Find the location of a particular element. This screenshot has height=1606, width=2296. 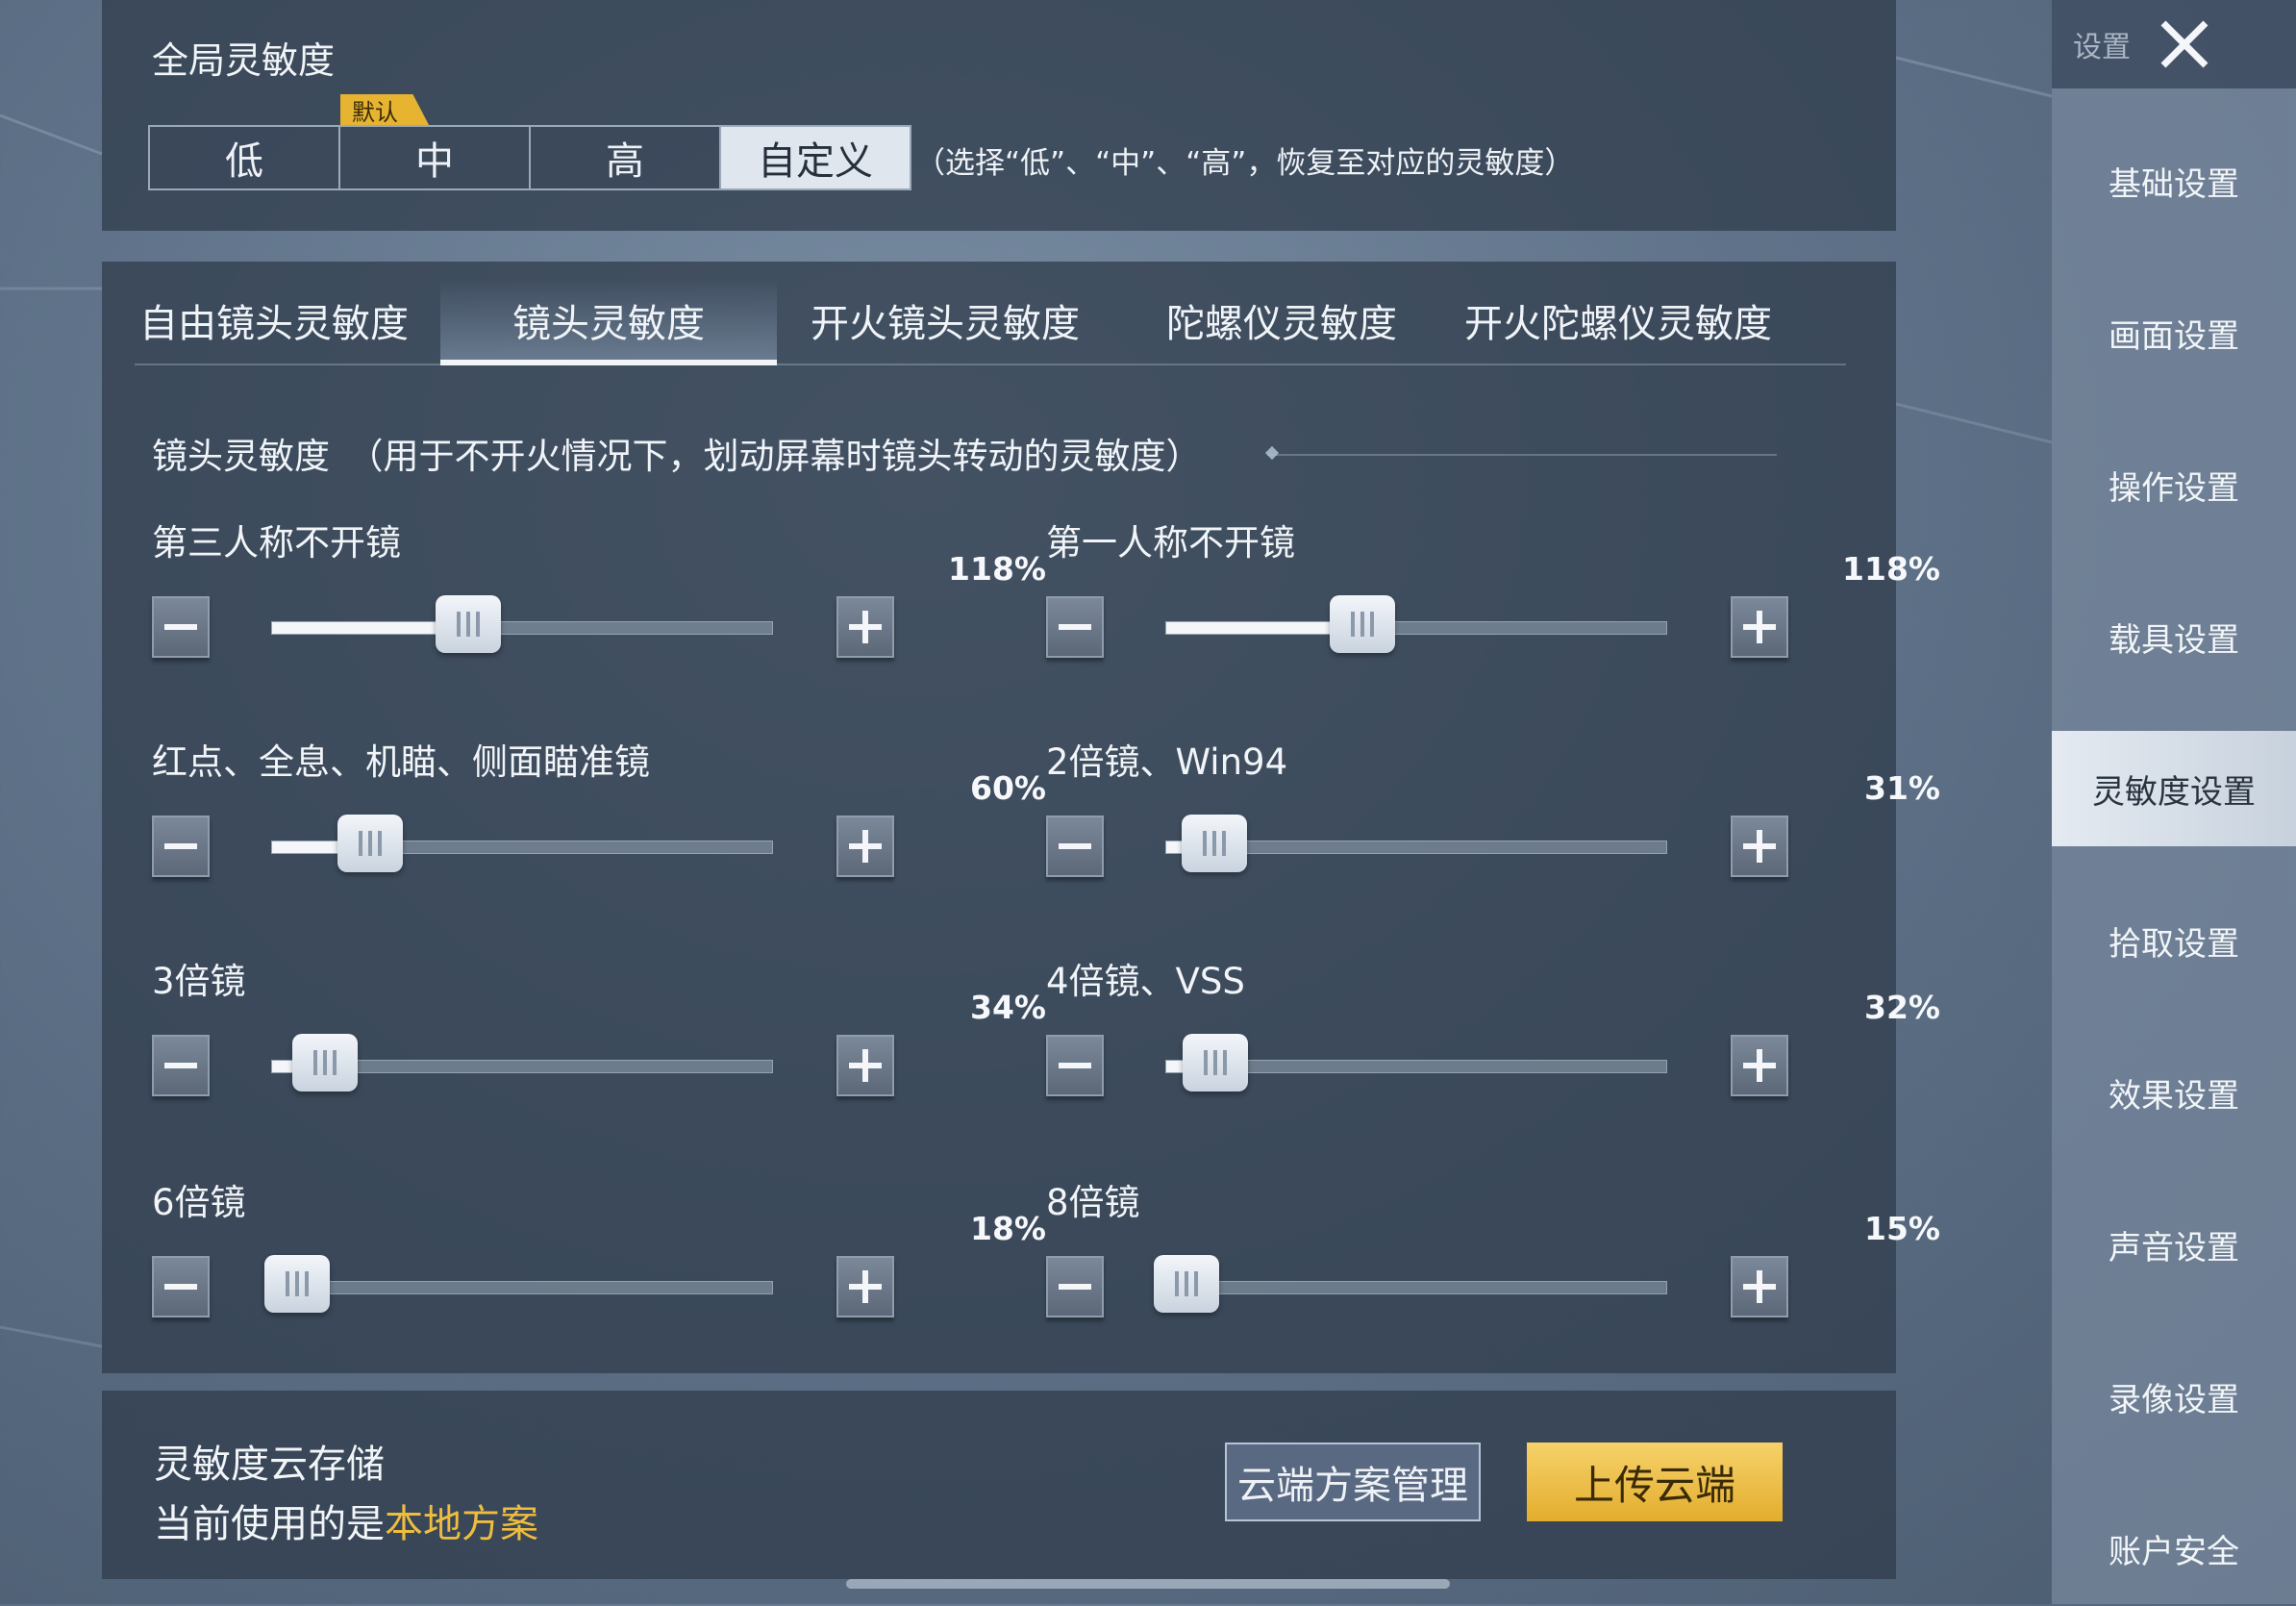

slider-label: 2倍镜、Win94 is located at coordinates (1167, 762).